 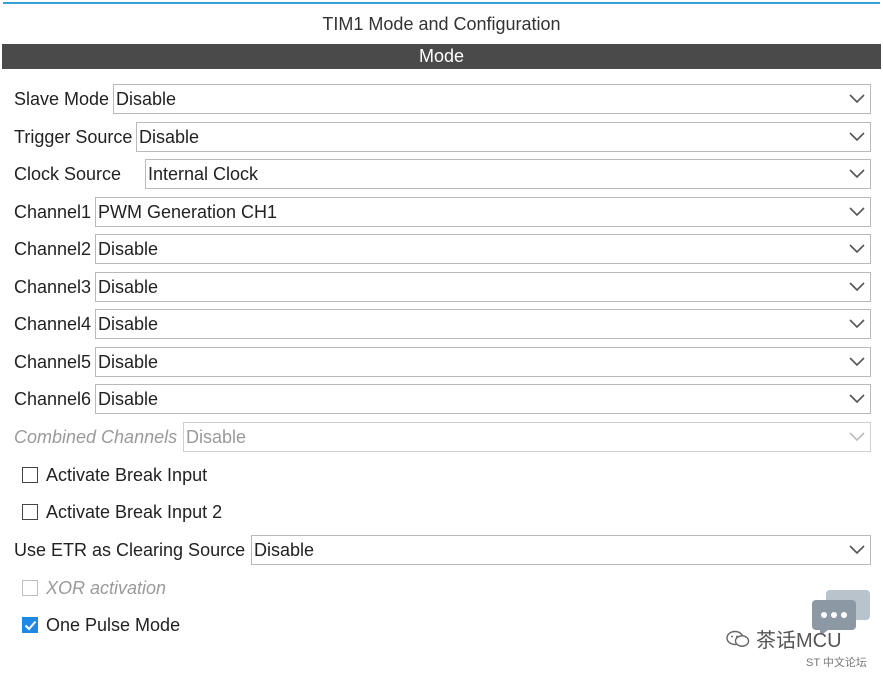 What do you see at coordinates (128, 361) in the screenshot?
I see `channel5-value: Disable` at bounding box center [128, 361].